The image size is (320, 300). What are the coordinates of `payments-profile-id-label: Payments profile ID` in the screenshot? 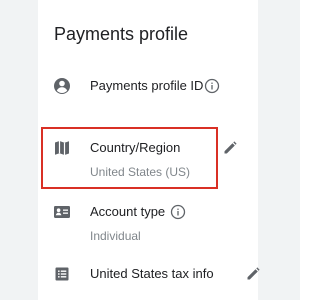 It's located at (147, 85).